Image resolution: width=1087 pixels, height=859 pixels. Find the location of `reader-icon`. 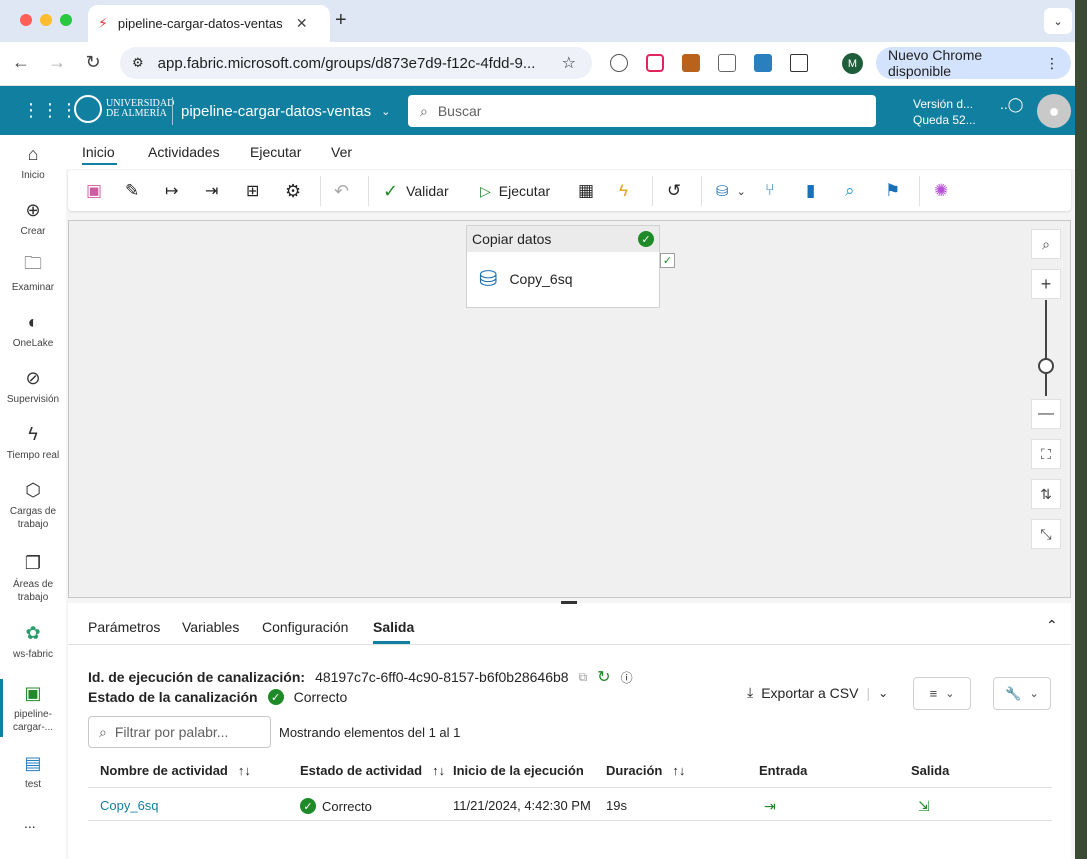

reader-icon is located at coordinates (727, 63).